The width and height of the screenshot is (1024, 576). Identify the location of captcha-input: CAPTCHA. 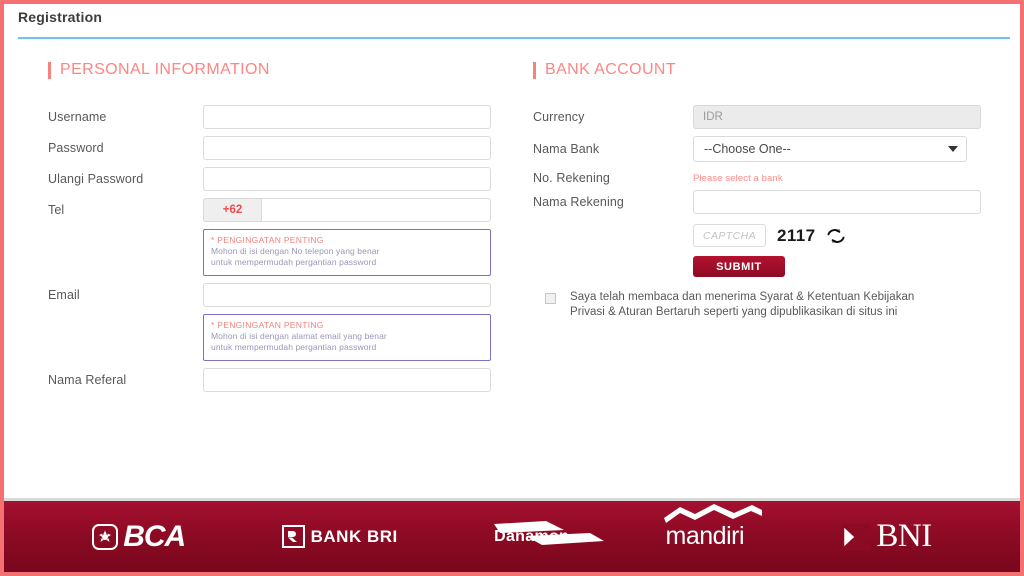
(729, 235).